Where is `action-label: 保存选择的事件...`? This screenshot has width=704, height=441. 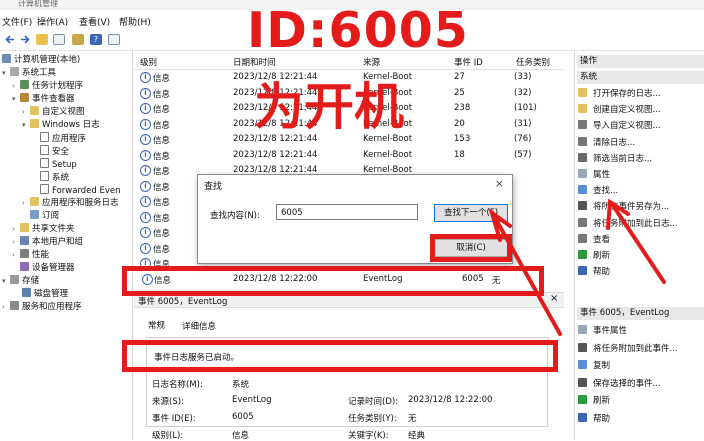 action-label: 保存选择的事件... is located at coordinates (627, 383).